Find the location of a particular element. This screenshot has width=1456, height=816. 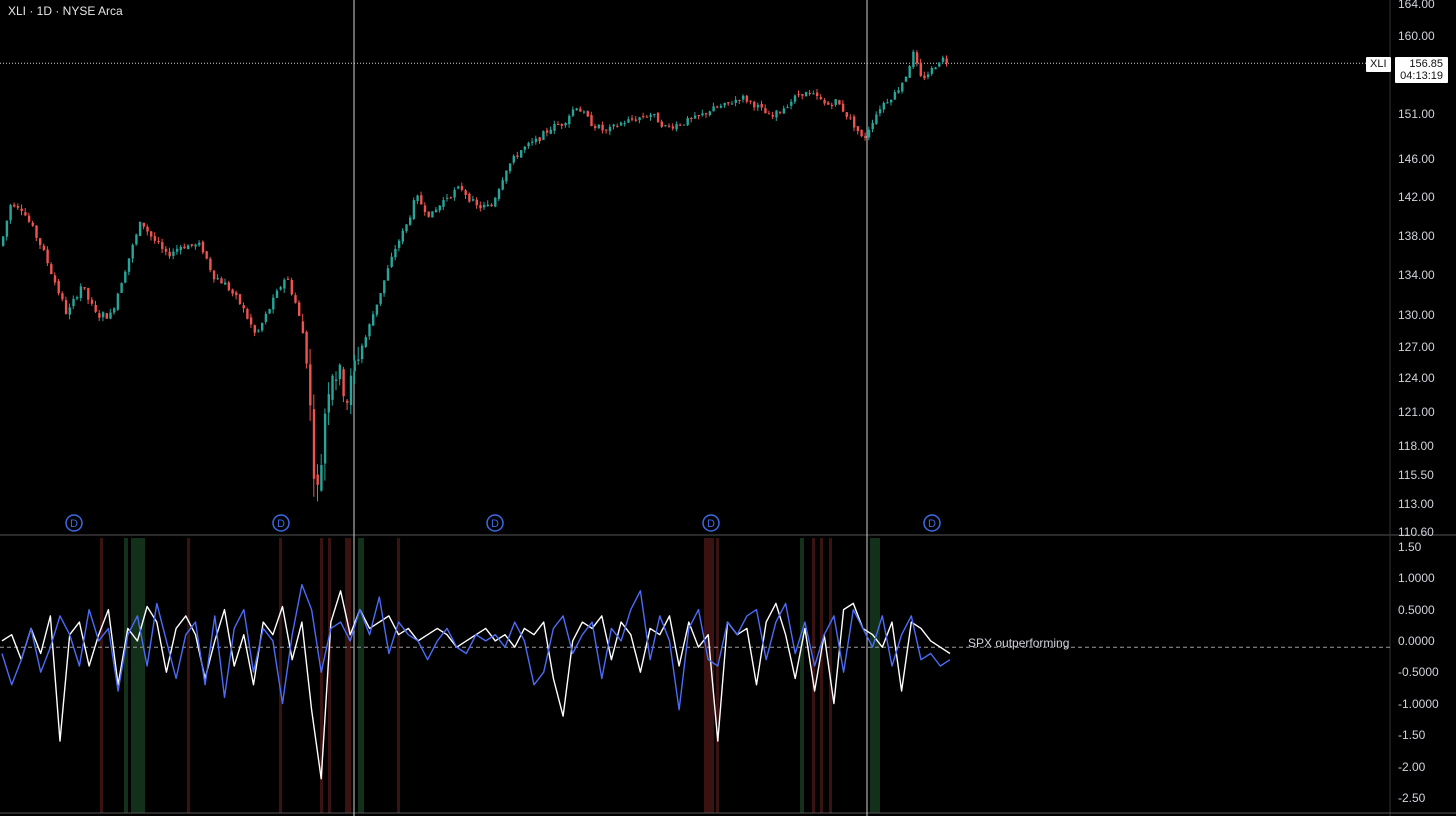

price-tick-label: 142.00 is located at coordinates (1416, 197).